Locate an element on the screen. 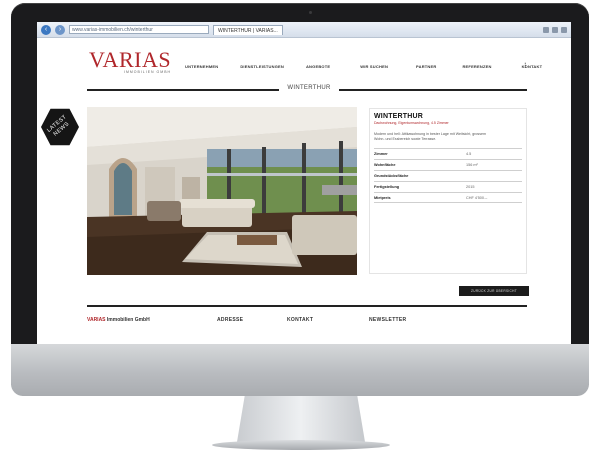 The image size is (592, 459). logo-text: VARIAS is located at coordinates (130, 59).